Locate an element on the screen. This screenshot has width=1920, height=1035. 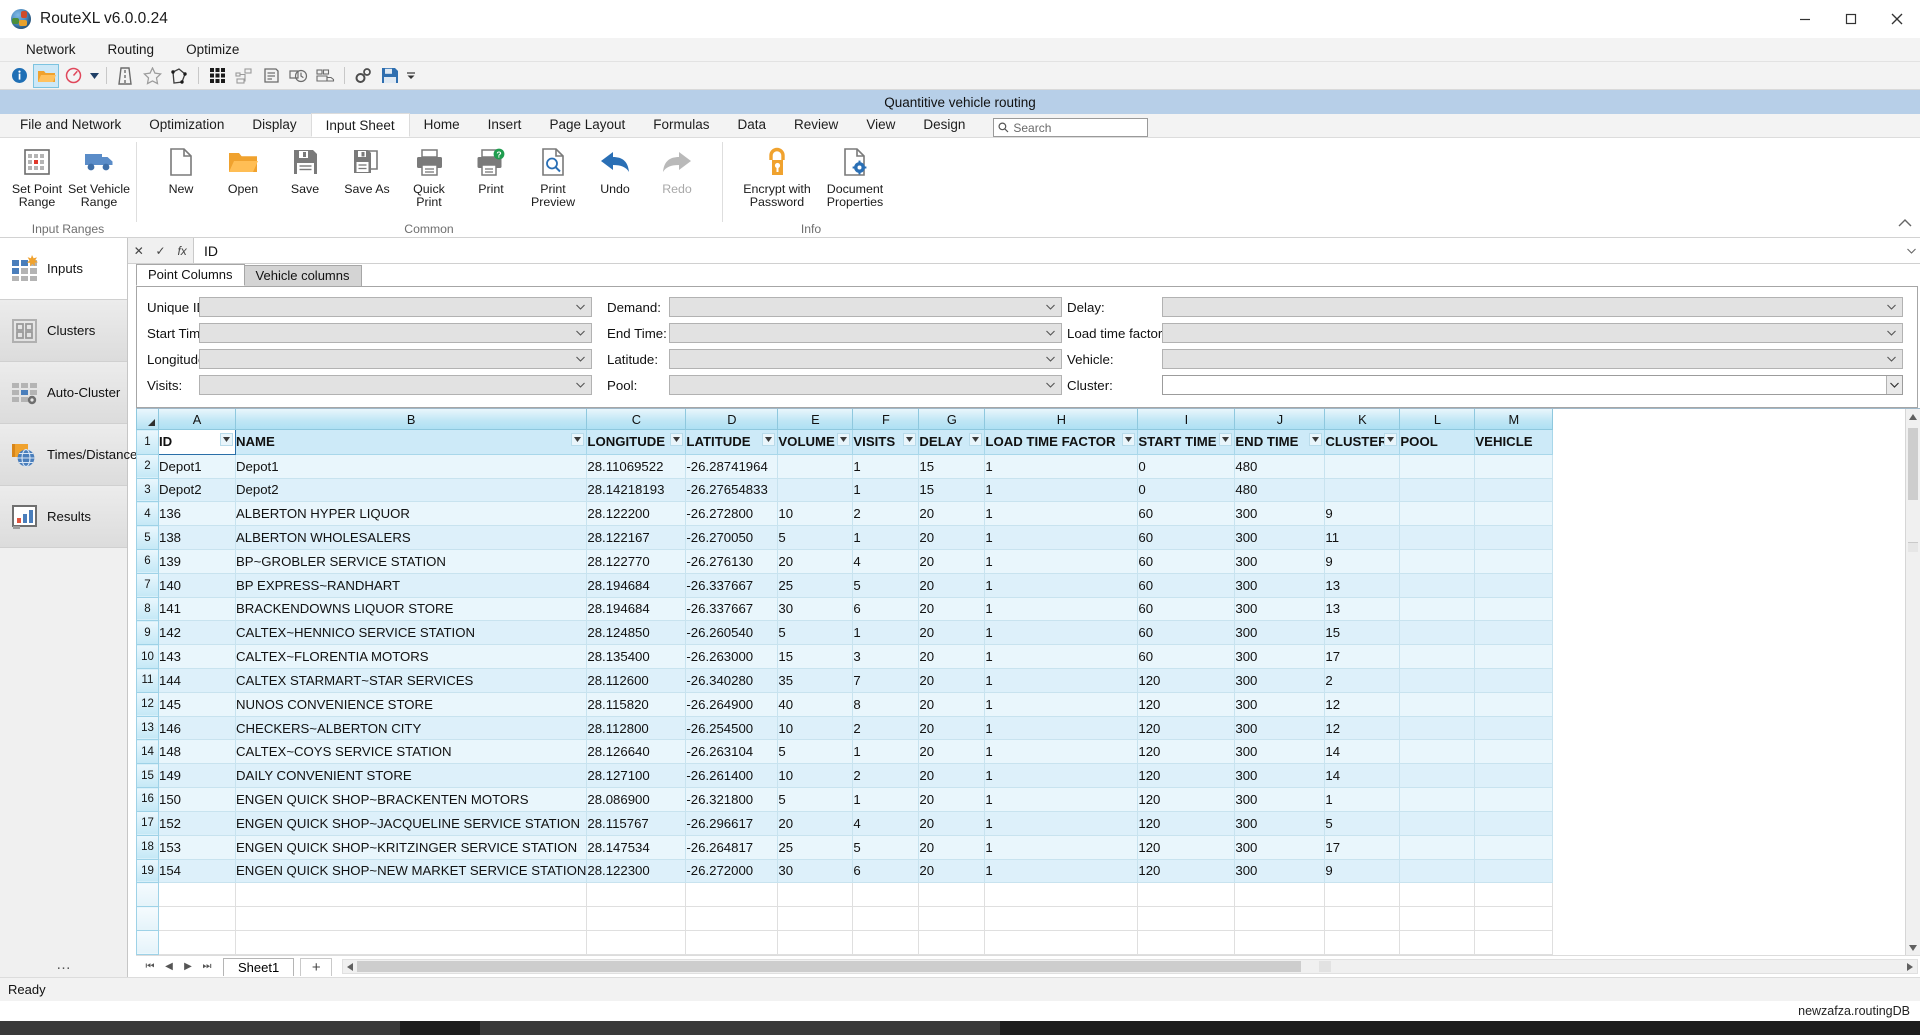
table-cell: 12 is located at coordinates (1362, 728).